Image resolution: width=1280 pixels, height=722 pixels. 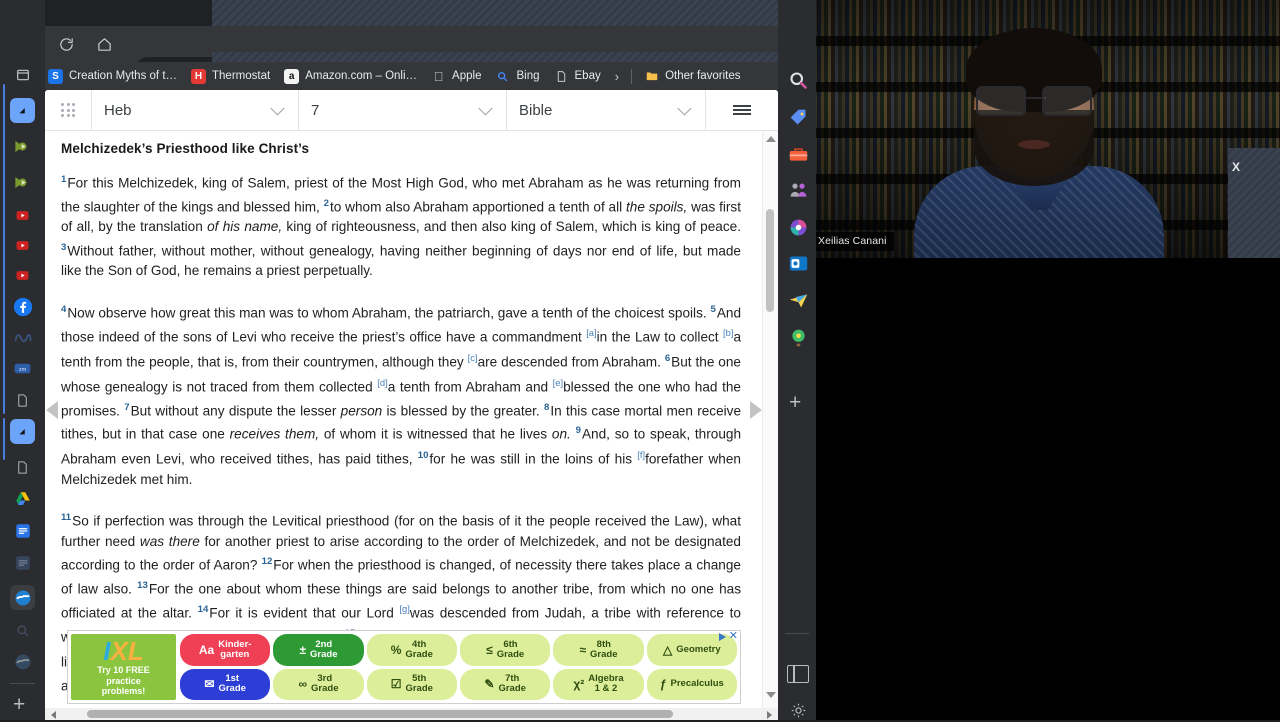 What do you see at coordinates (123, 691) in the screenshot?
I see `ixl-tagline-3: problems!` at bounding box center [123, 691].